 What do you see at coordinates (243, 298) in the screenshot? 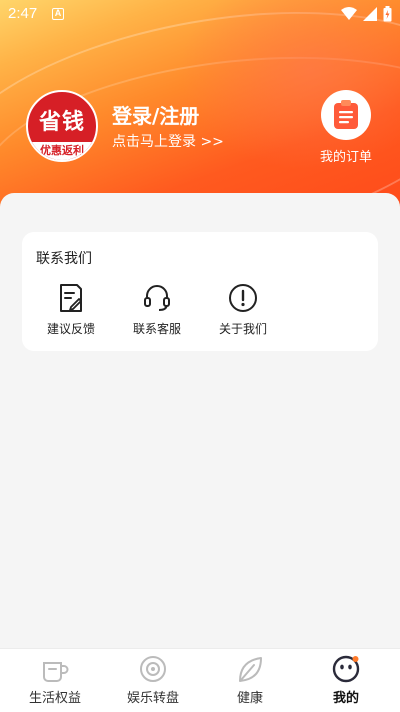
I see `info-icon` at bounding box center [243, 298].